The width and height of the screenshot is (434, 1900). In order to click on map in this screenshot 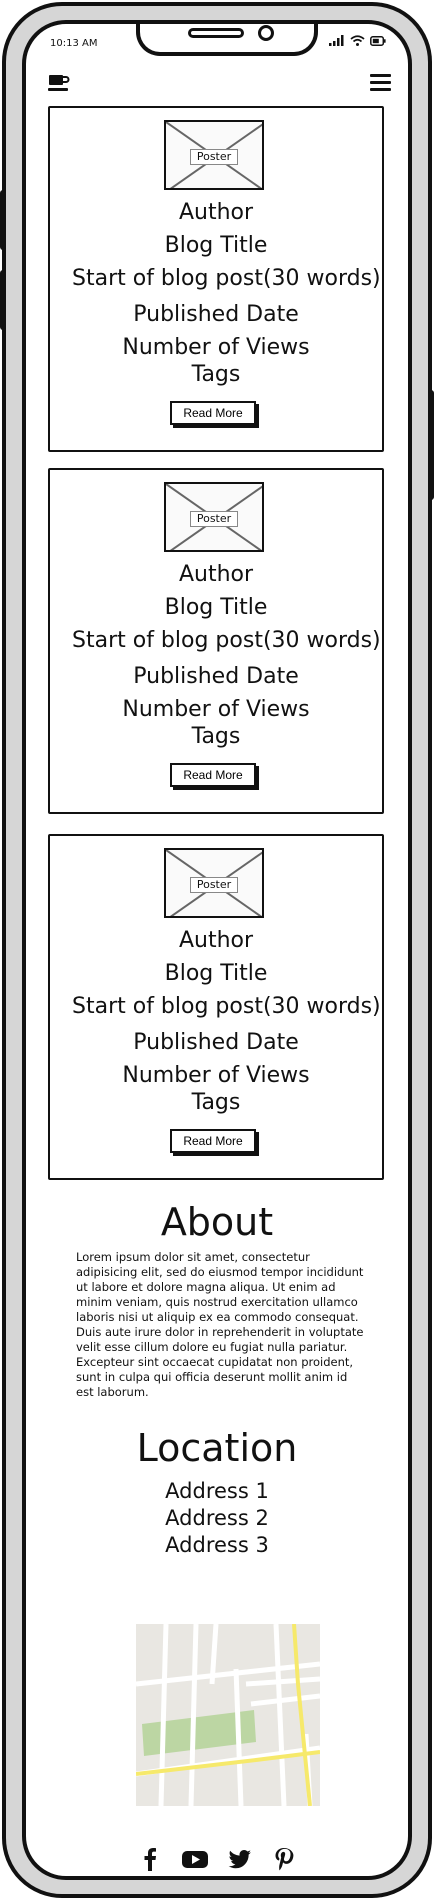, I will do `click(228, 1715)`.